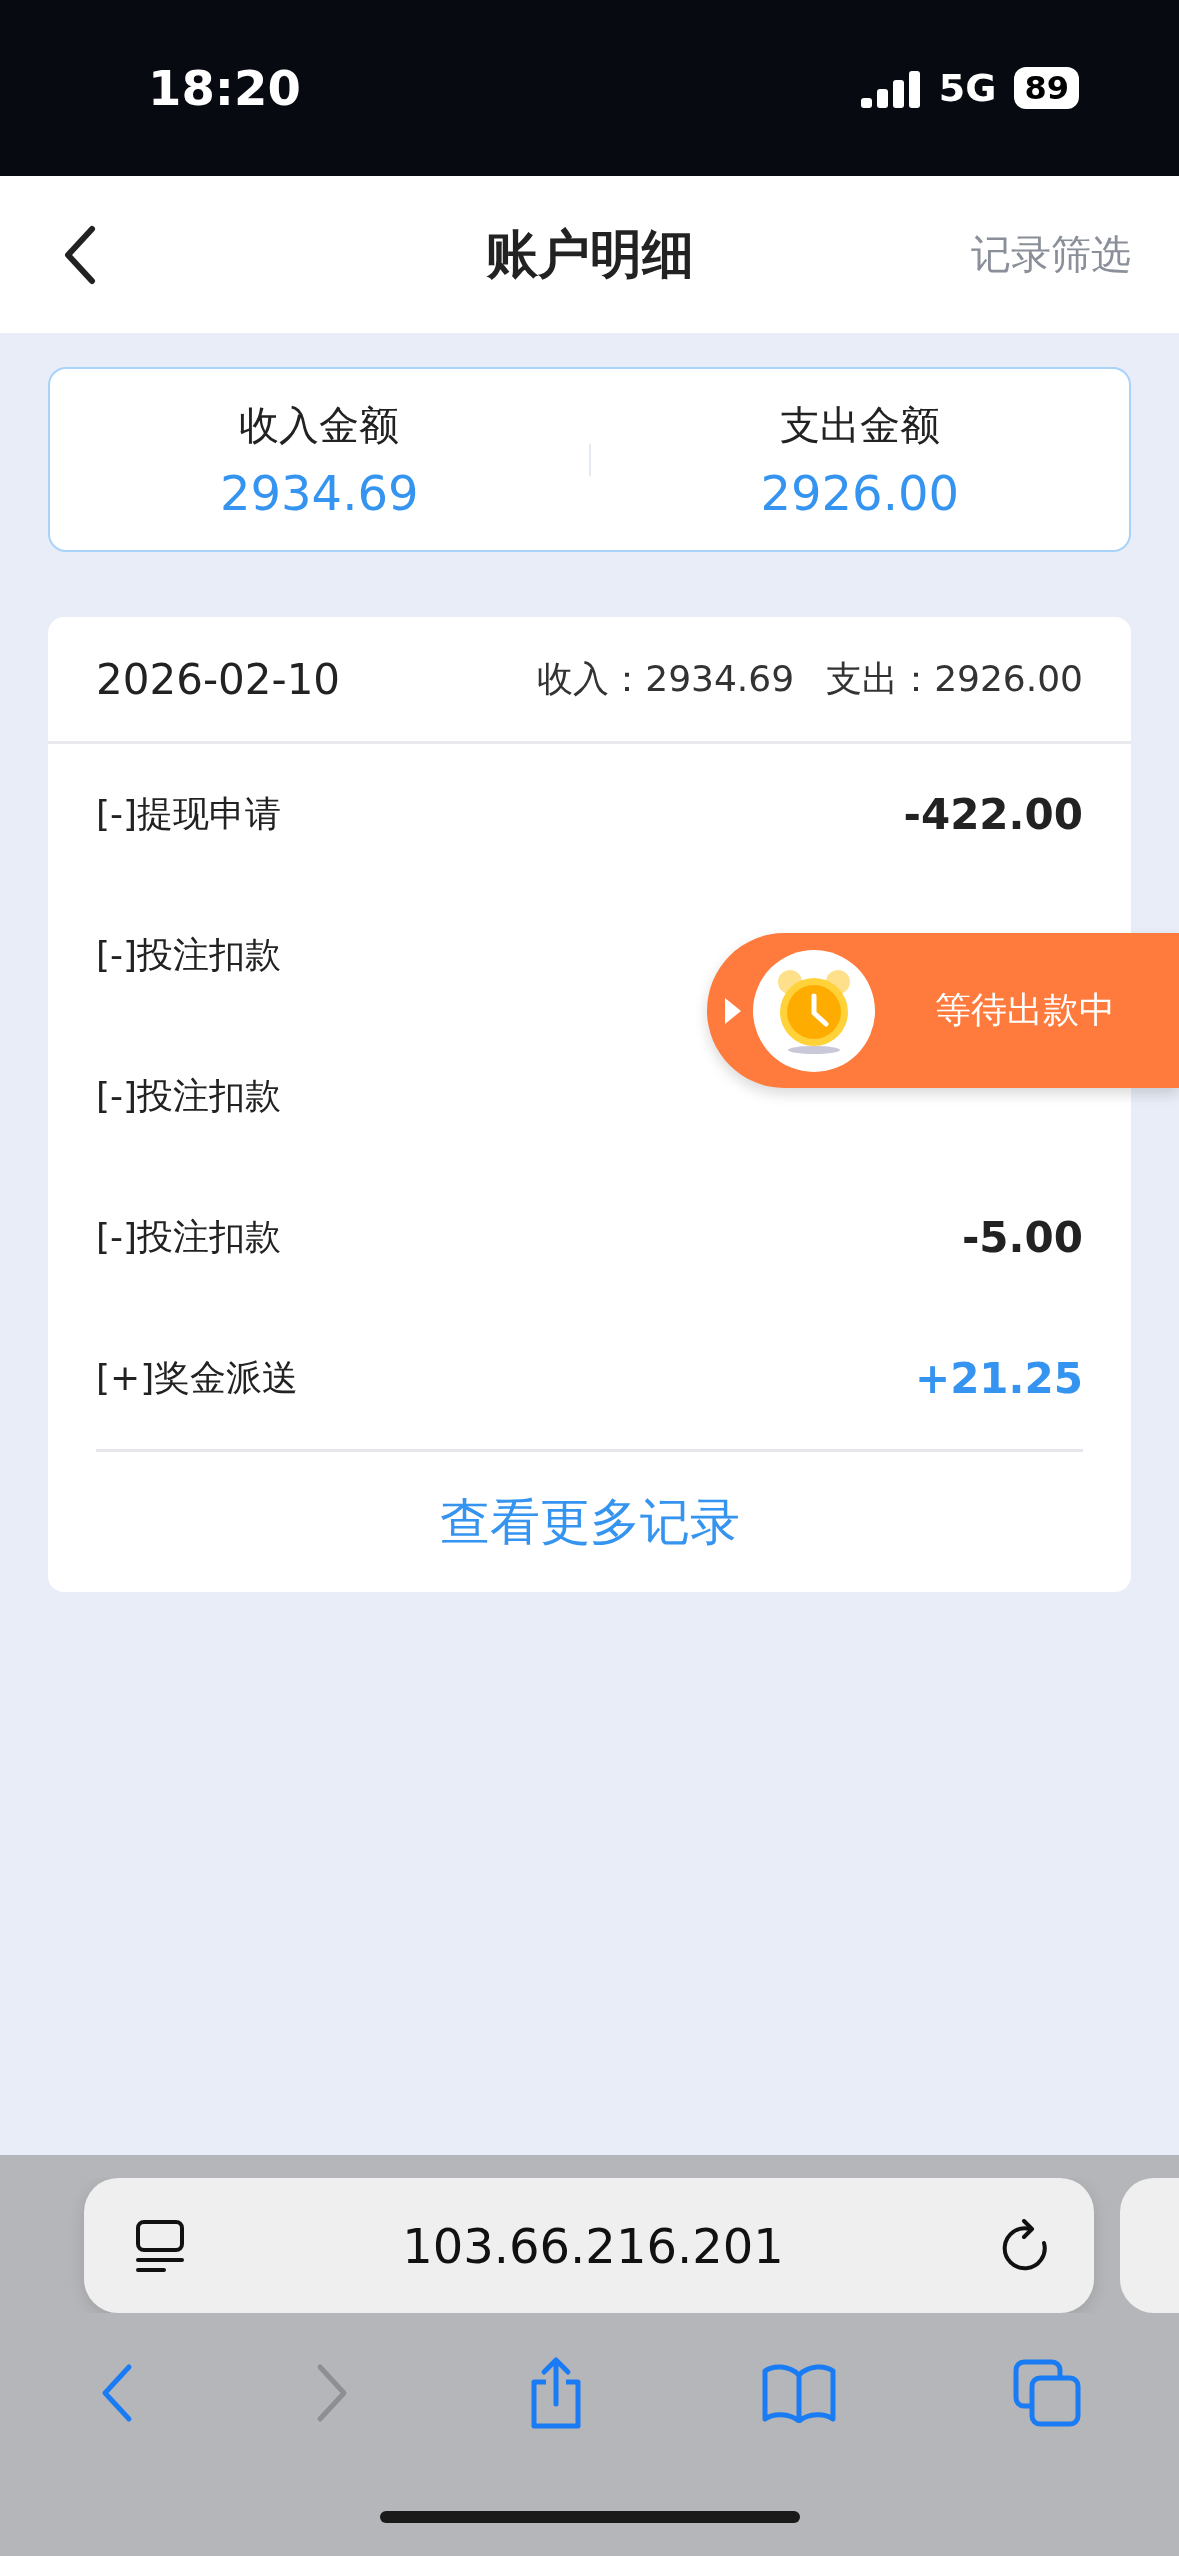  What do you see at coordinates (733, 1010) in the screenshot?
I see `play-icon` at bounding box center [733, 1010].